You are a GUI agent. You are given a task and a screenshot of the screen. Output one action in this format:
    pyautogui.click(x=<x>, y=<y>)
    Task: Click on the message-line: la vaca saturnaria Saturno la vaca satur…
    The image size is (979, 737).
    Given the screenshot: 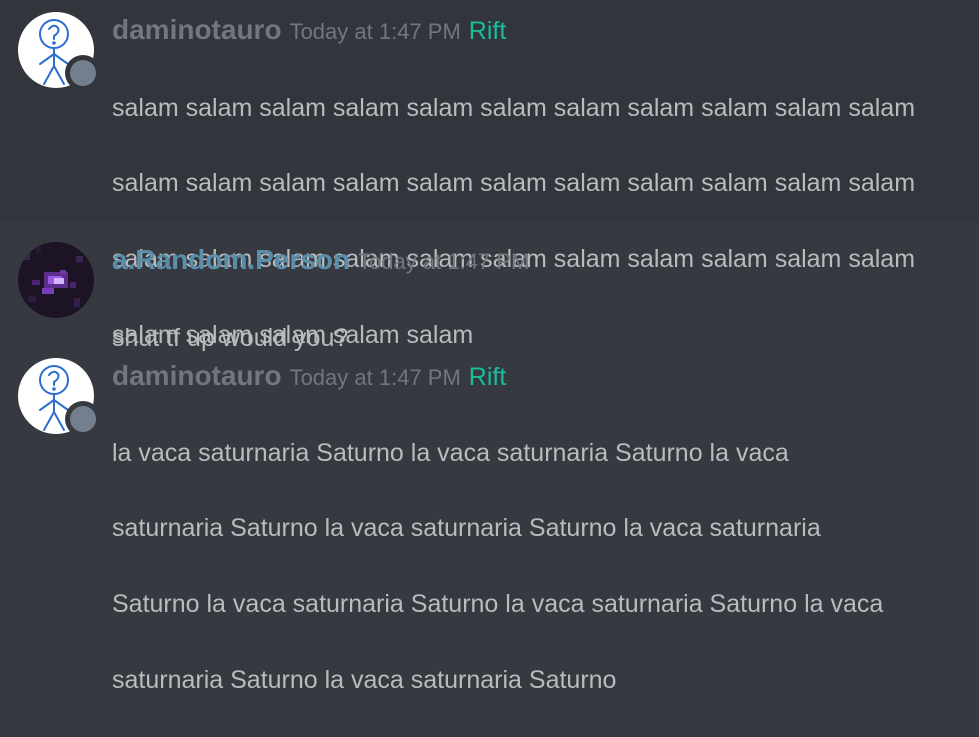 What is the action you would take?
    pyautogui.click(x=450, y=452)
    